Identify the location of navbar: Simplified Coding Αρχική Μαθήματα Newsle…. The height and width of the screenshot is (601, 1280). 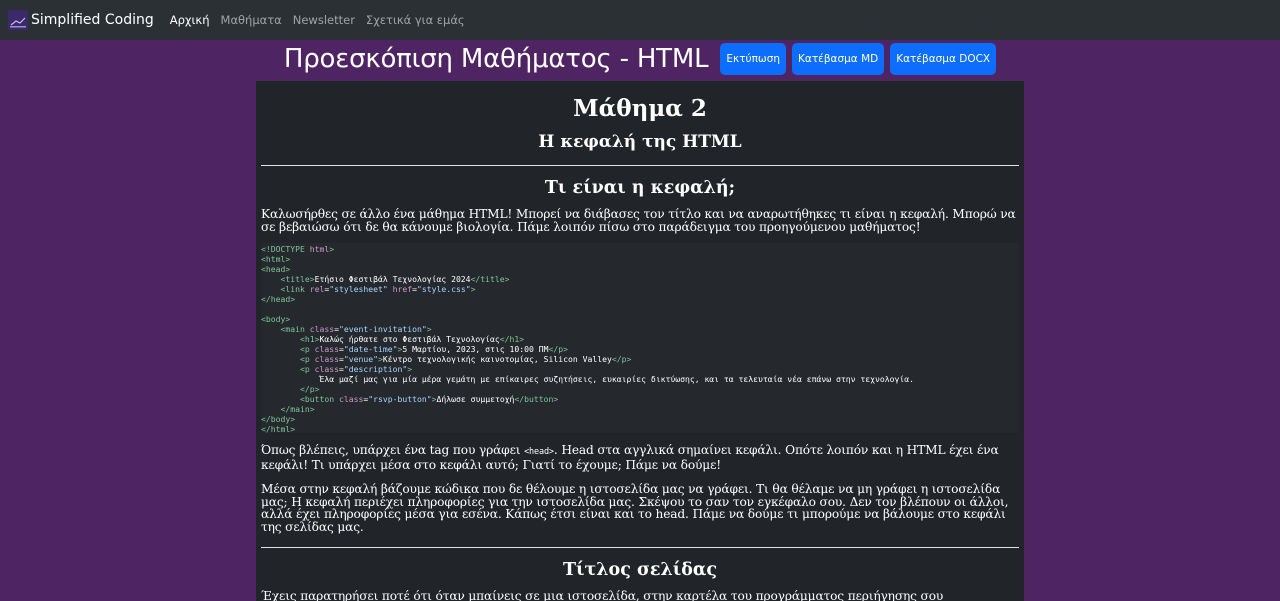
(640, 20).